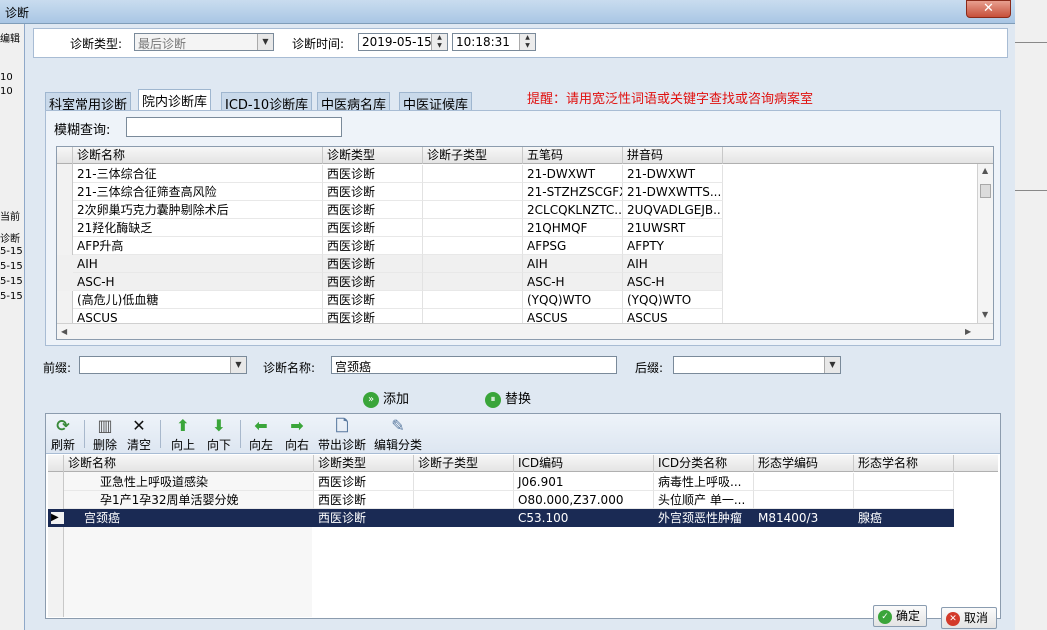  What do you see at coordinates (804, 463) in the screenshot?
I see `column-header: 形态学编码` at bounding box center [804, 463].